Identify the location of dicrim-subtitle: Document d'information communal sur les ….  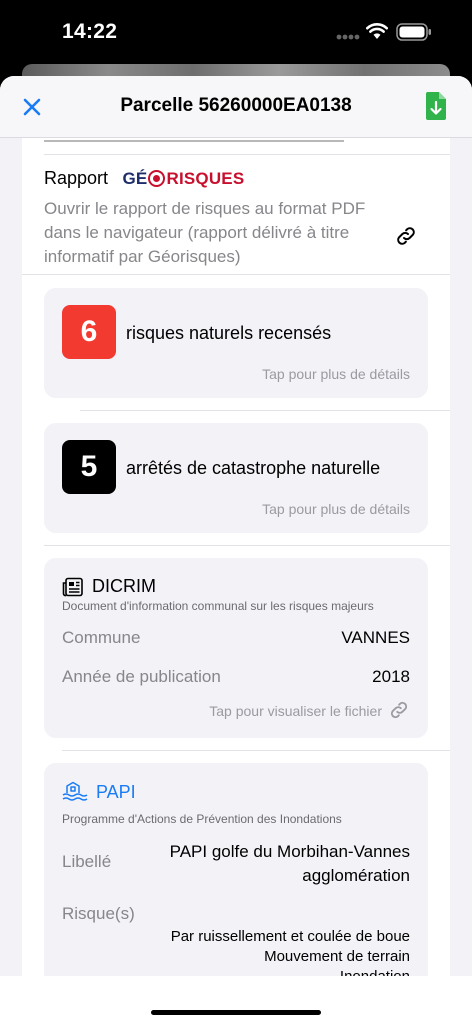
(218, 606).